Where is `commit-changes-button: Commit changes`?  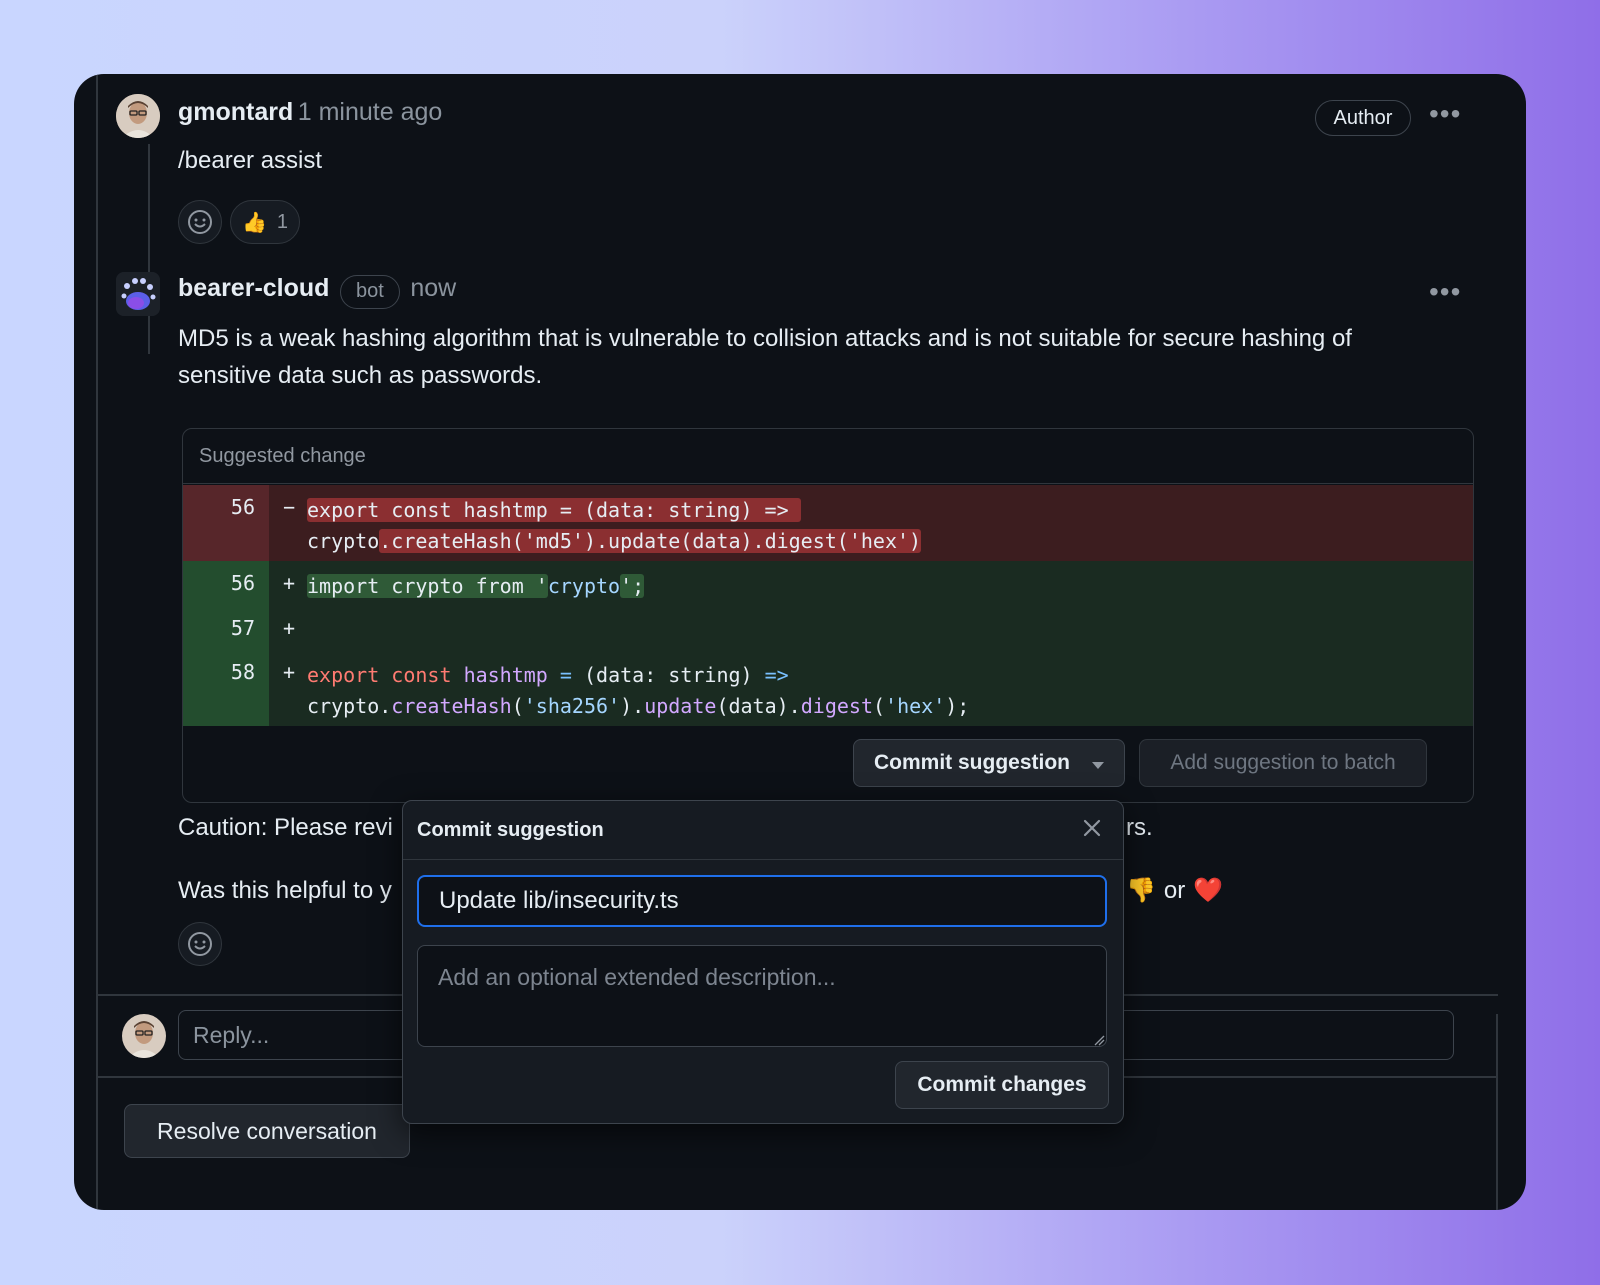
commit-changes-button: Commit changes is located at coordinates (1002, 1085).